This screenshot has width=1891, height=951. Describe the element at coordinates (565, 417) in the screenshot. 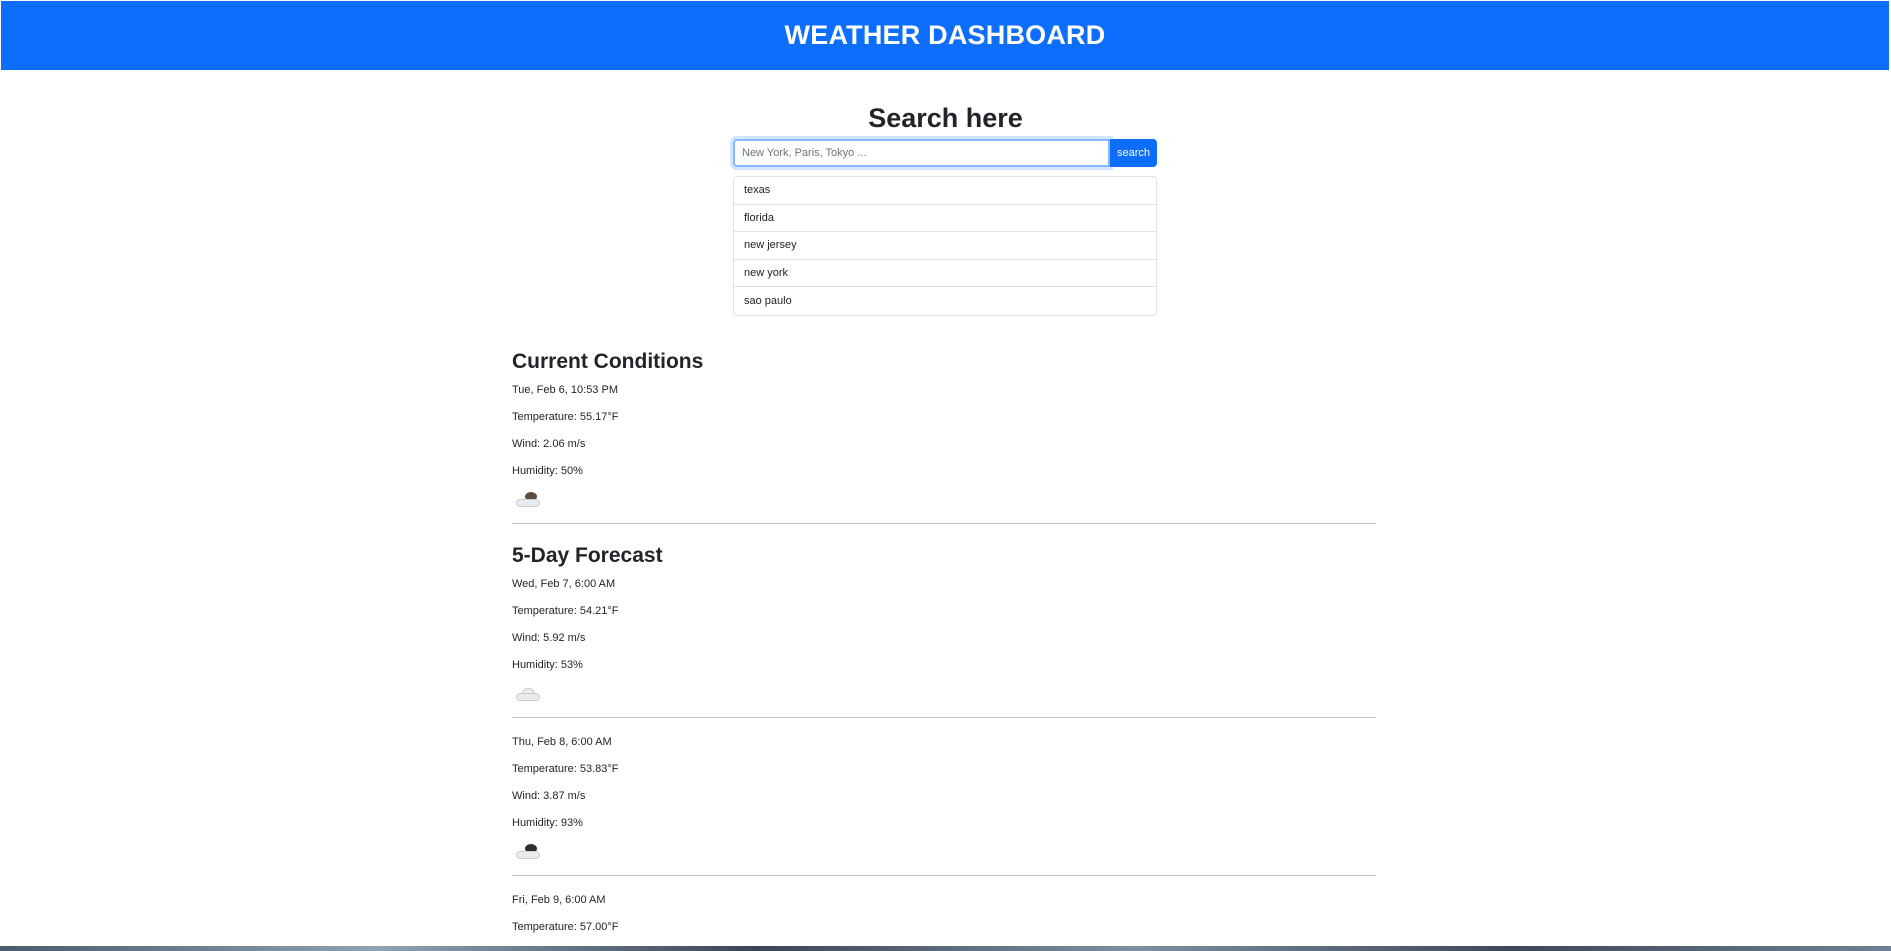

I see `current-temperature: Temperature: 55.17°F` at that location.